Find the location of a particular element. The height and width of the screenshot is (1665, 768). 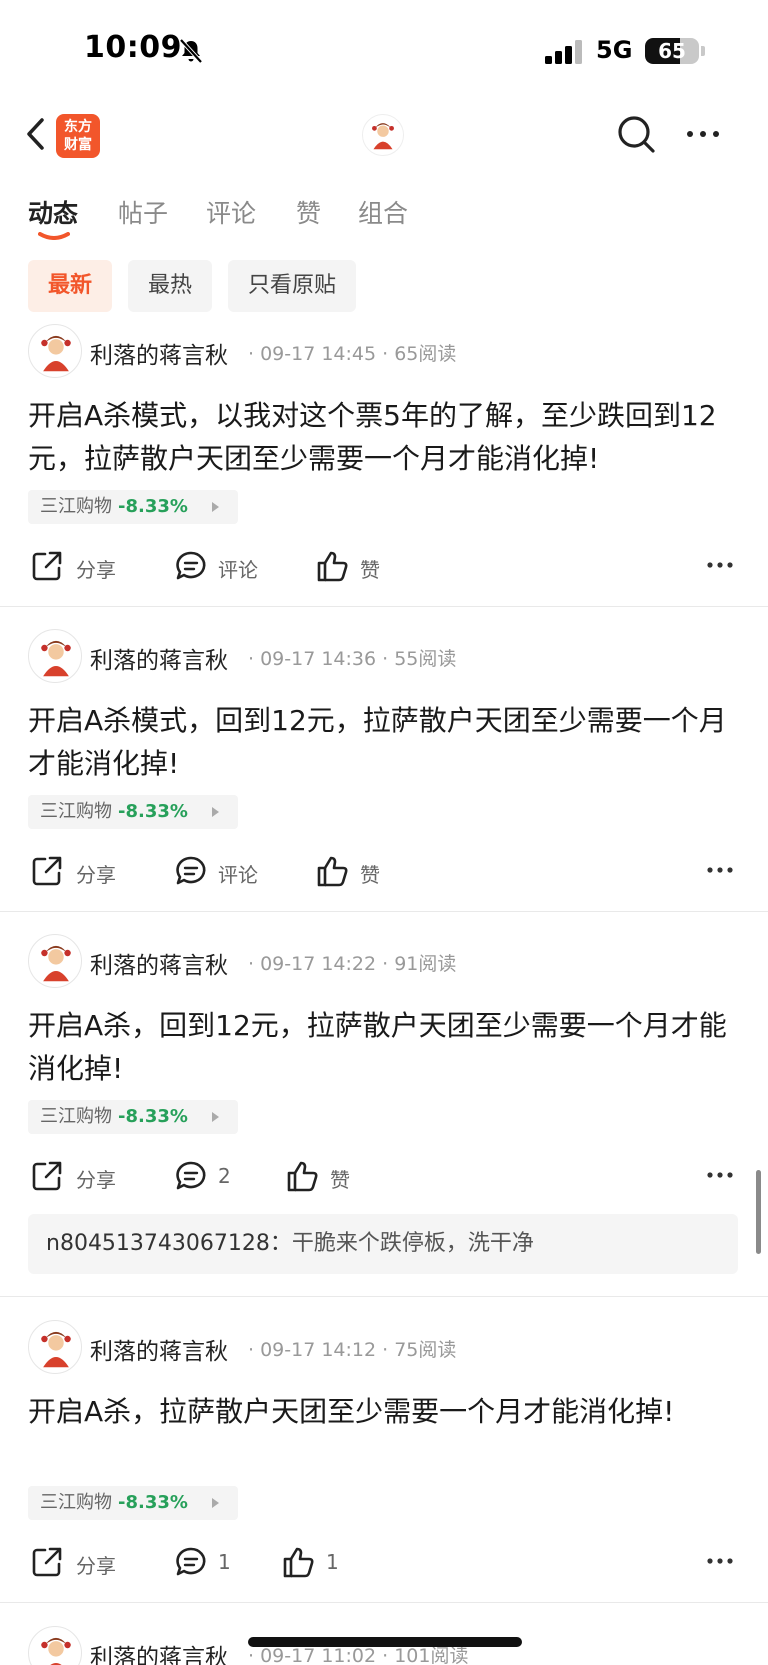

user-avatar-icon is located at coordinates (383, 135).